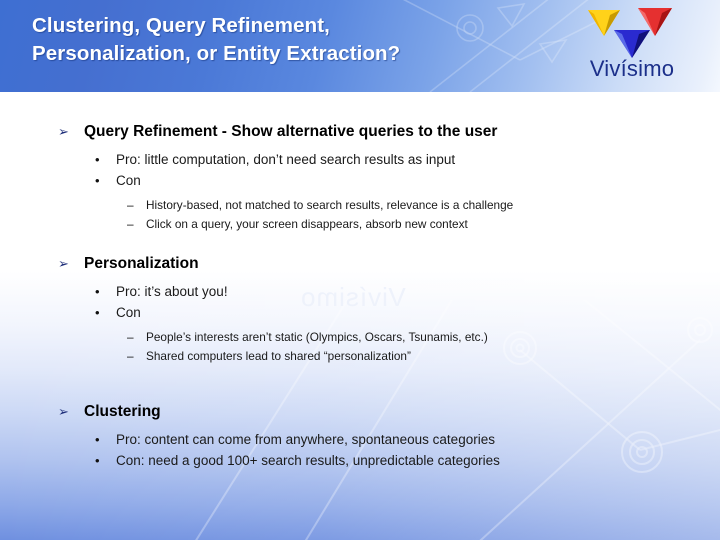 The height and width of the screenshot is (540, 720). What do you see at coordinates (604, 23) in the screenshot?
I see `yellow-triangle-icon` at bounding box center [604, 23].